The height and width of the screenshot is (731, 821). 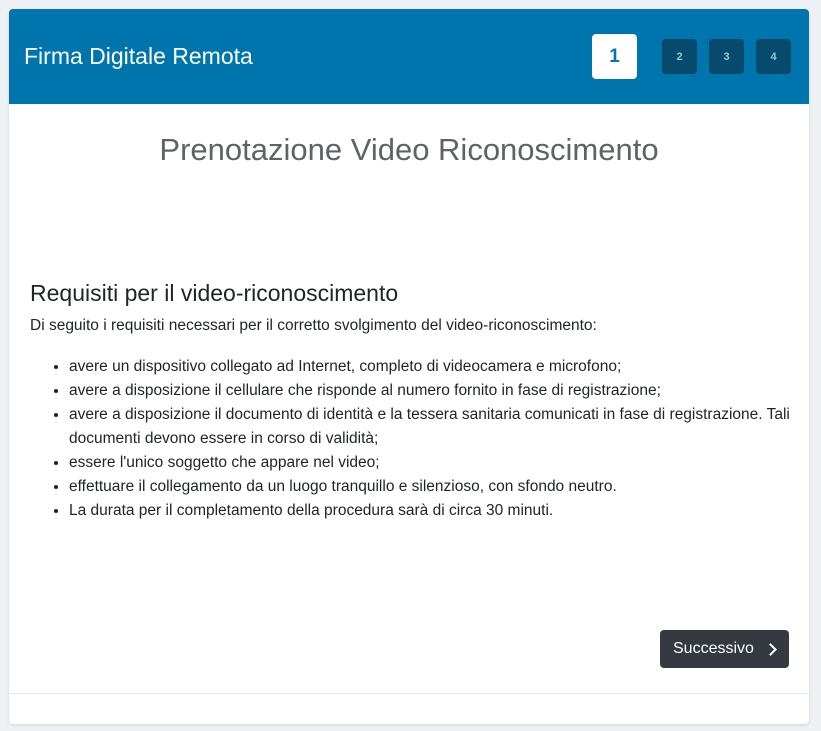 I want to click on step-indicator: 1 2 3 4, so click(x=691, y=56).